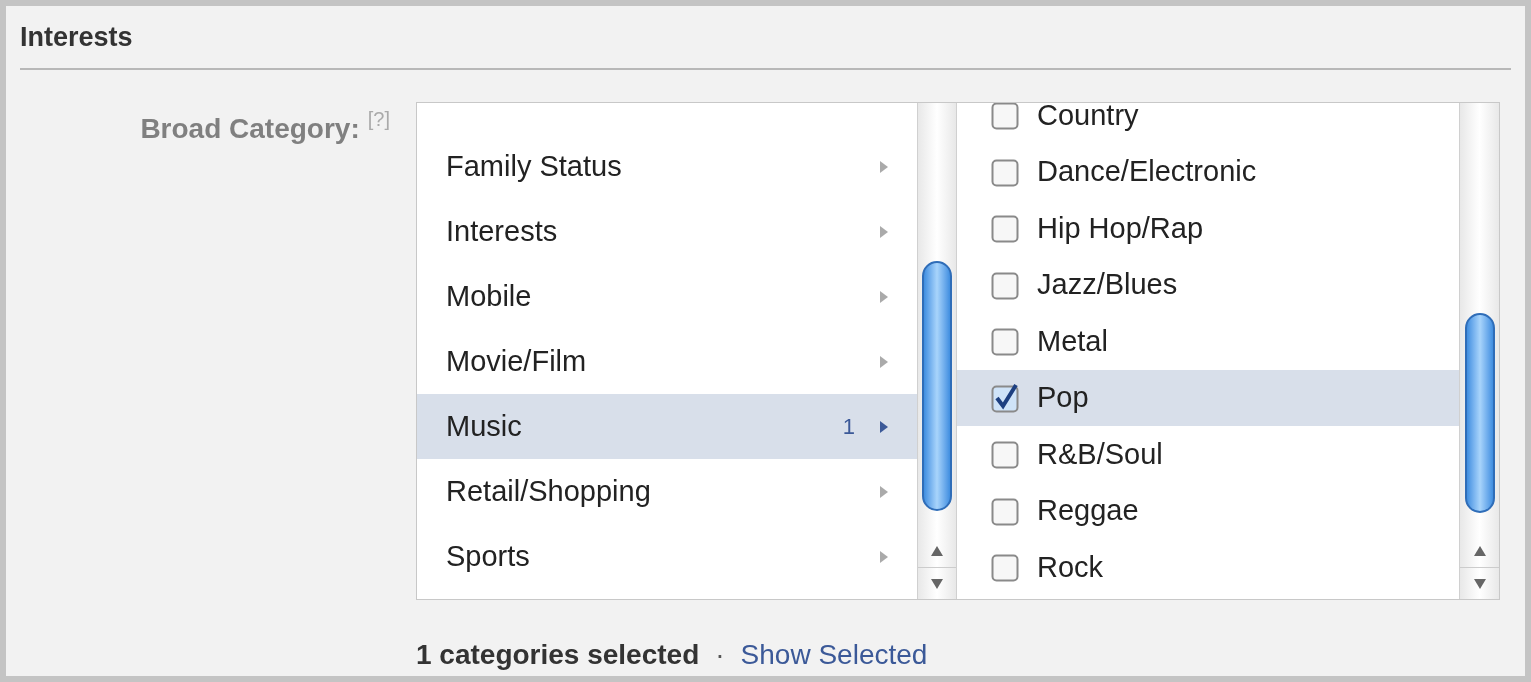  I want to click on subcategory-label: Jazz/Blues, so click(1107, 284).